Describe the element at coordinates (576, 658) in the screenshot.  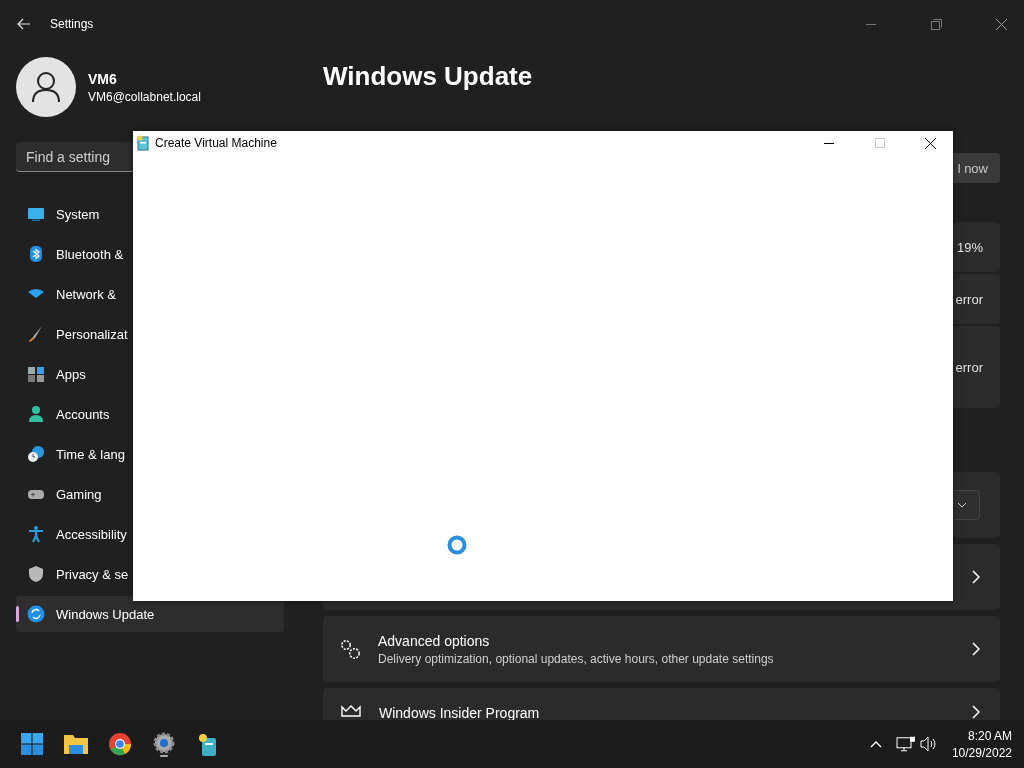
I see `card-subtitle: Delivery optimization, optional updates, active hours, other update settings` at that location.